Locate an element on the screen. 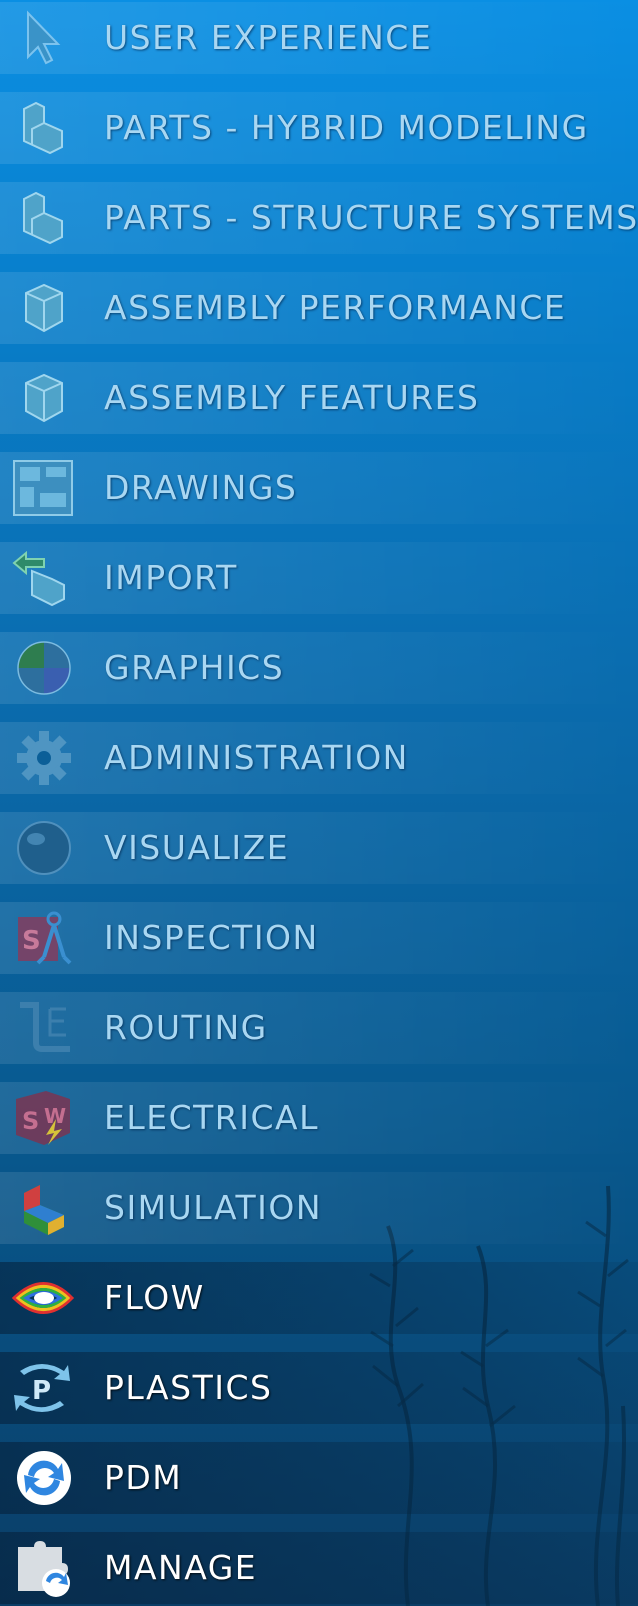 The image size is (638, 1606). menu-item-label: MANAGE is located at coordinates (181, 1567).